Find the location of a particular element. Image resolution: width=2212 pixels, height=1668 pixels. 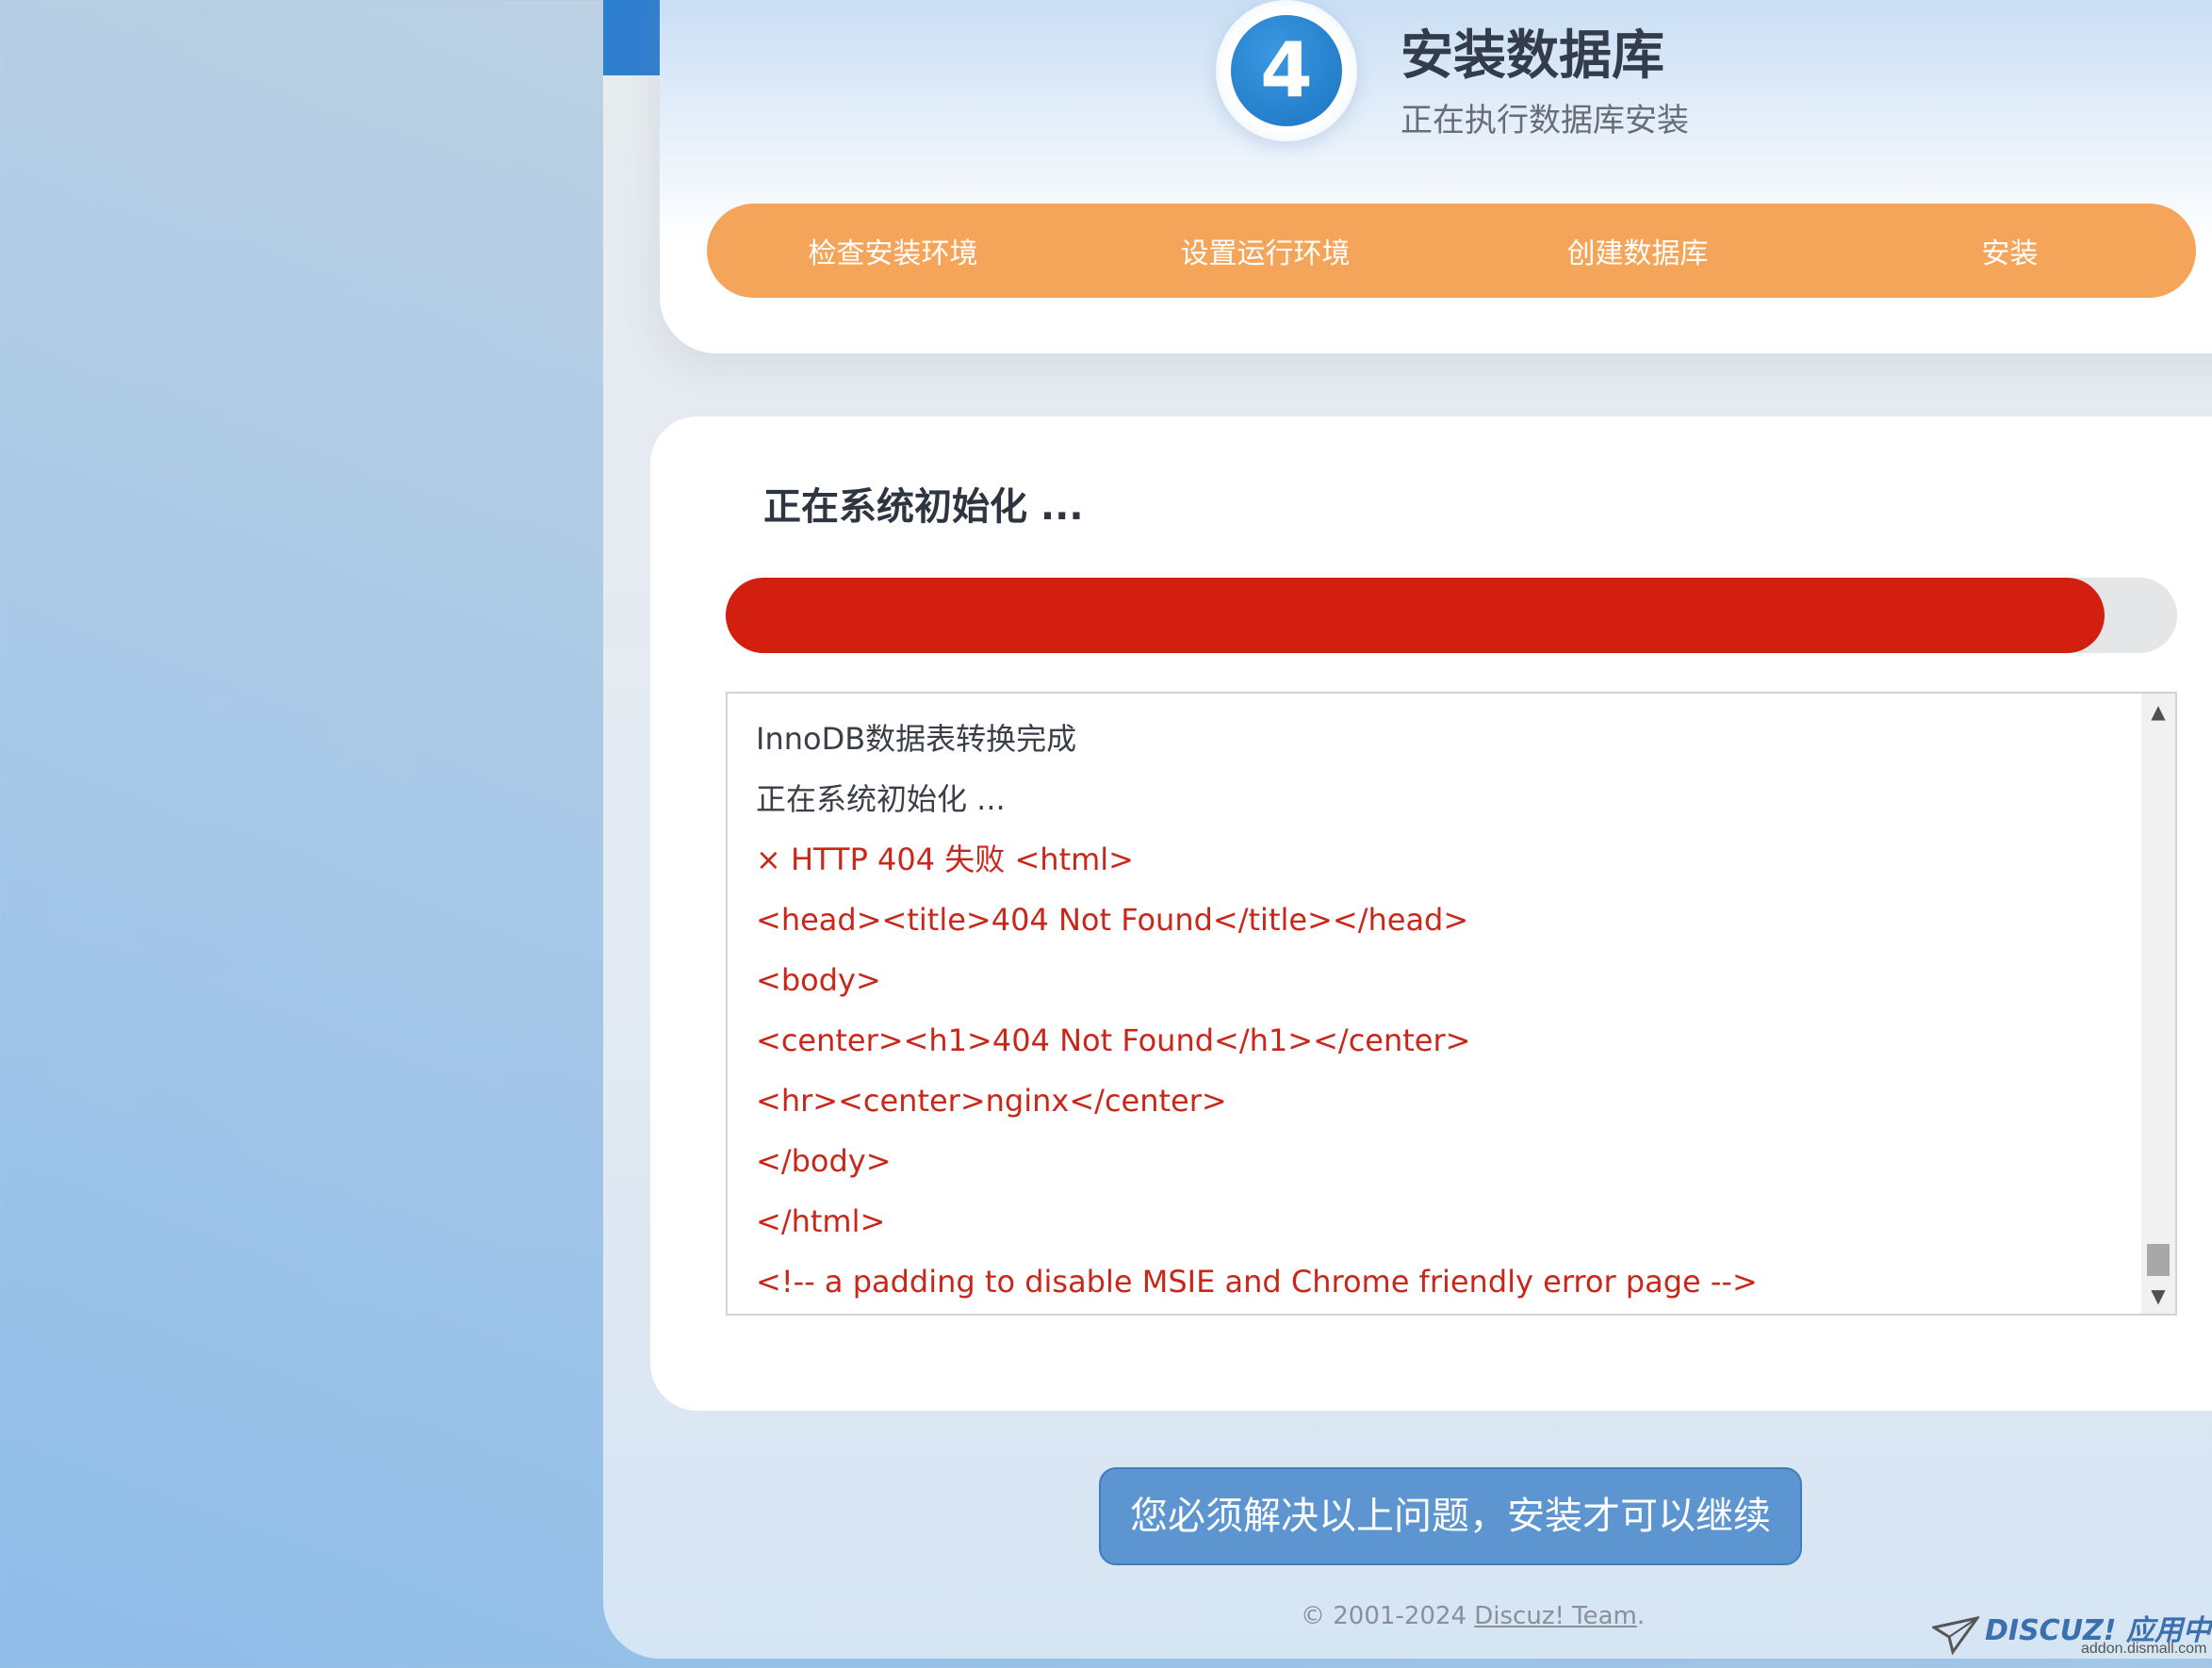

paper-plane-icon is located at coordinates (1955, 1636).